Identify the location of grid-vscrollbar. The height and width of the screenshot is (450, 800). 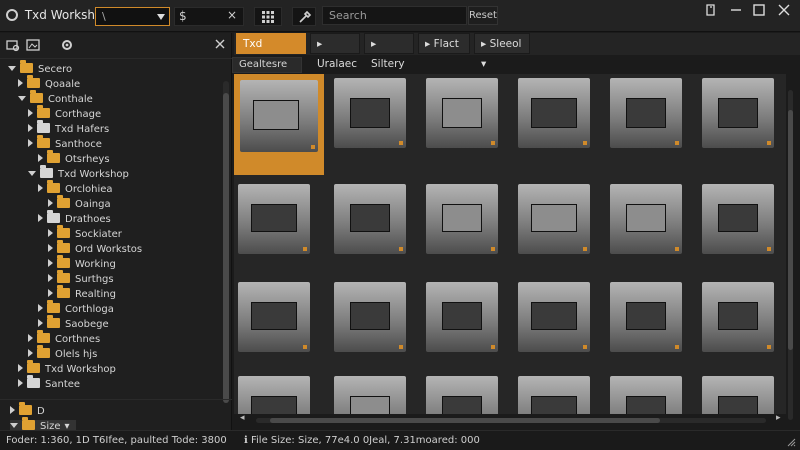
(790, 255).